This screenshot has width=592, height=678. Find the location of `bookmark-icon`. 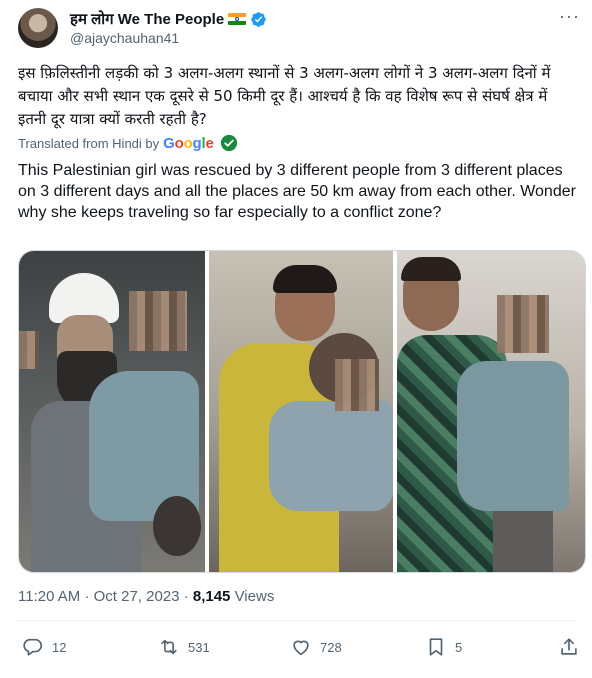

bookmark-icon is located at coordinates (436, 647).